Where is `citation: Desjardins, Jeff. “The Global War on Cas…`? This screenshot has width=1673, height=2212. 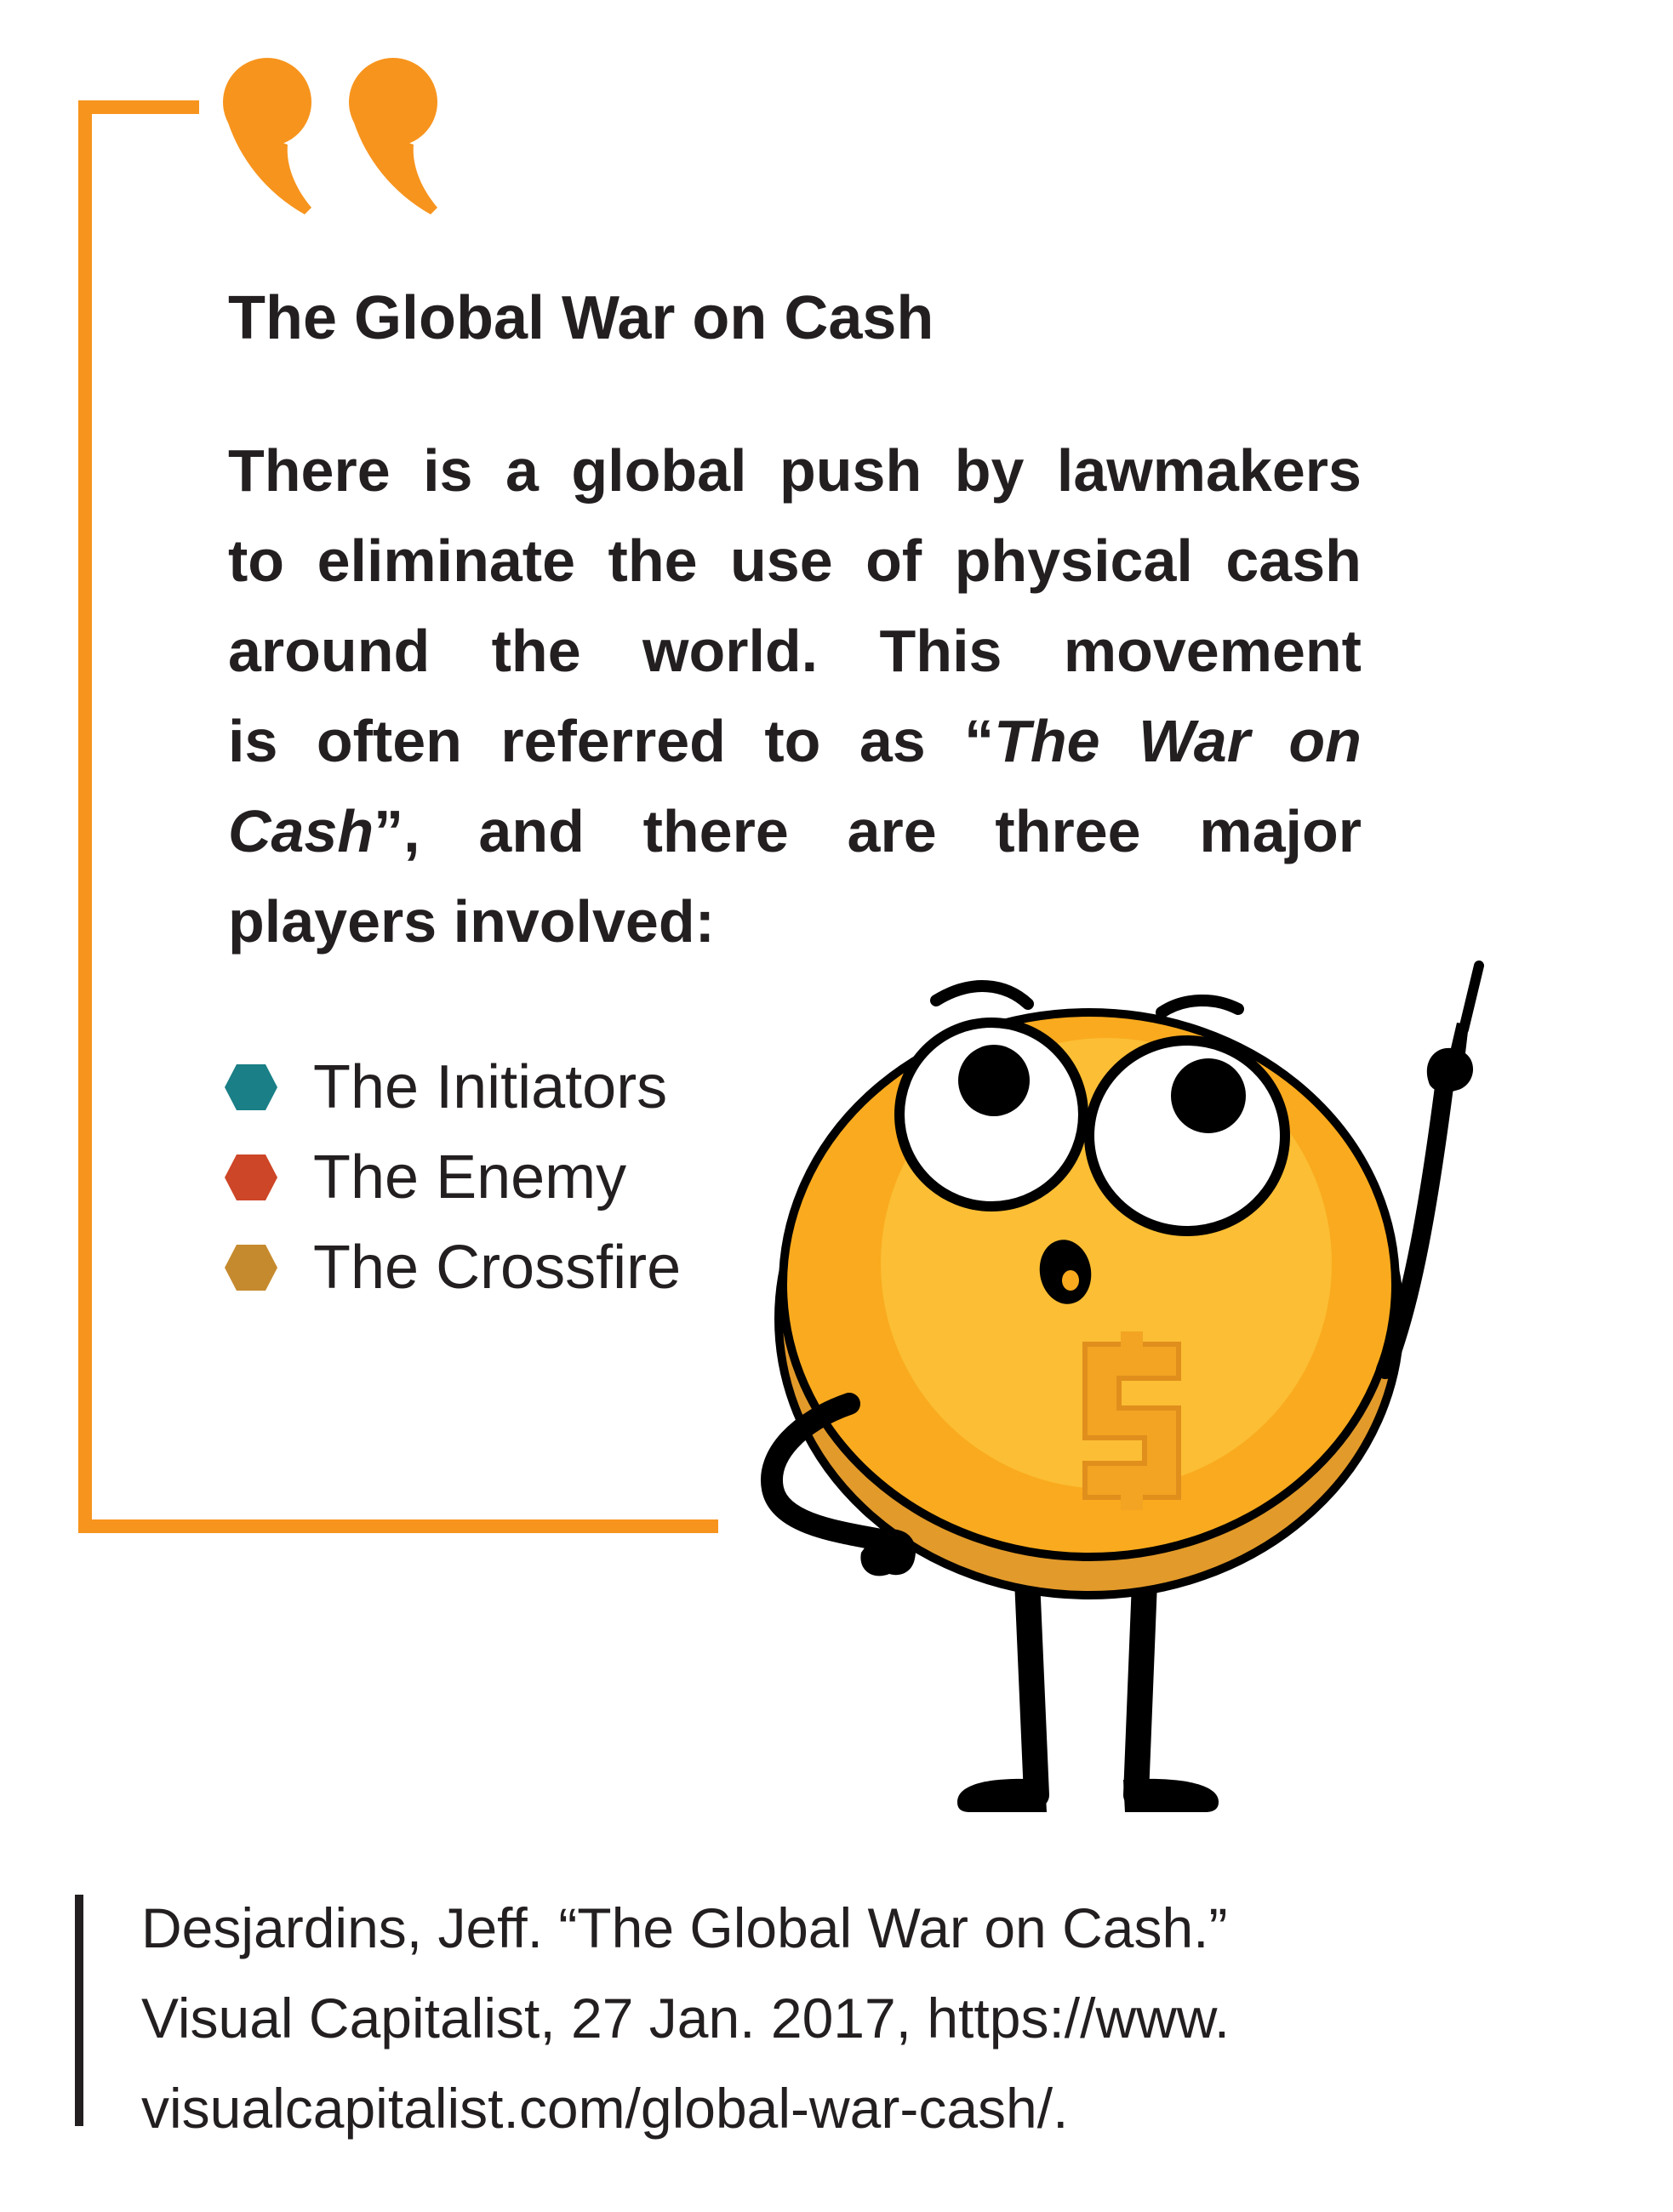 citation: Desjardins, Jeff. “The Global War on Cas… is located at coordinates (685, 2018).